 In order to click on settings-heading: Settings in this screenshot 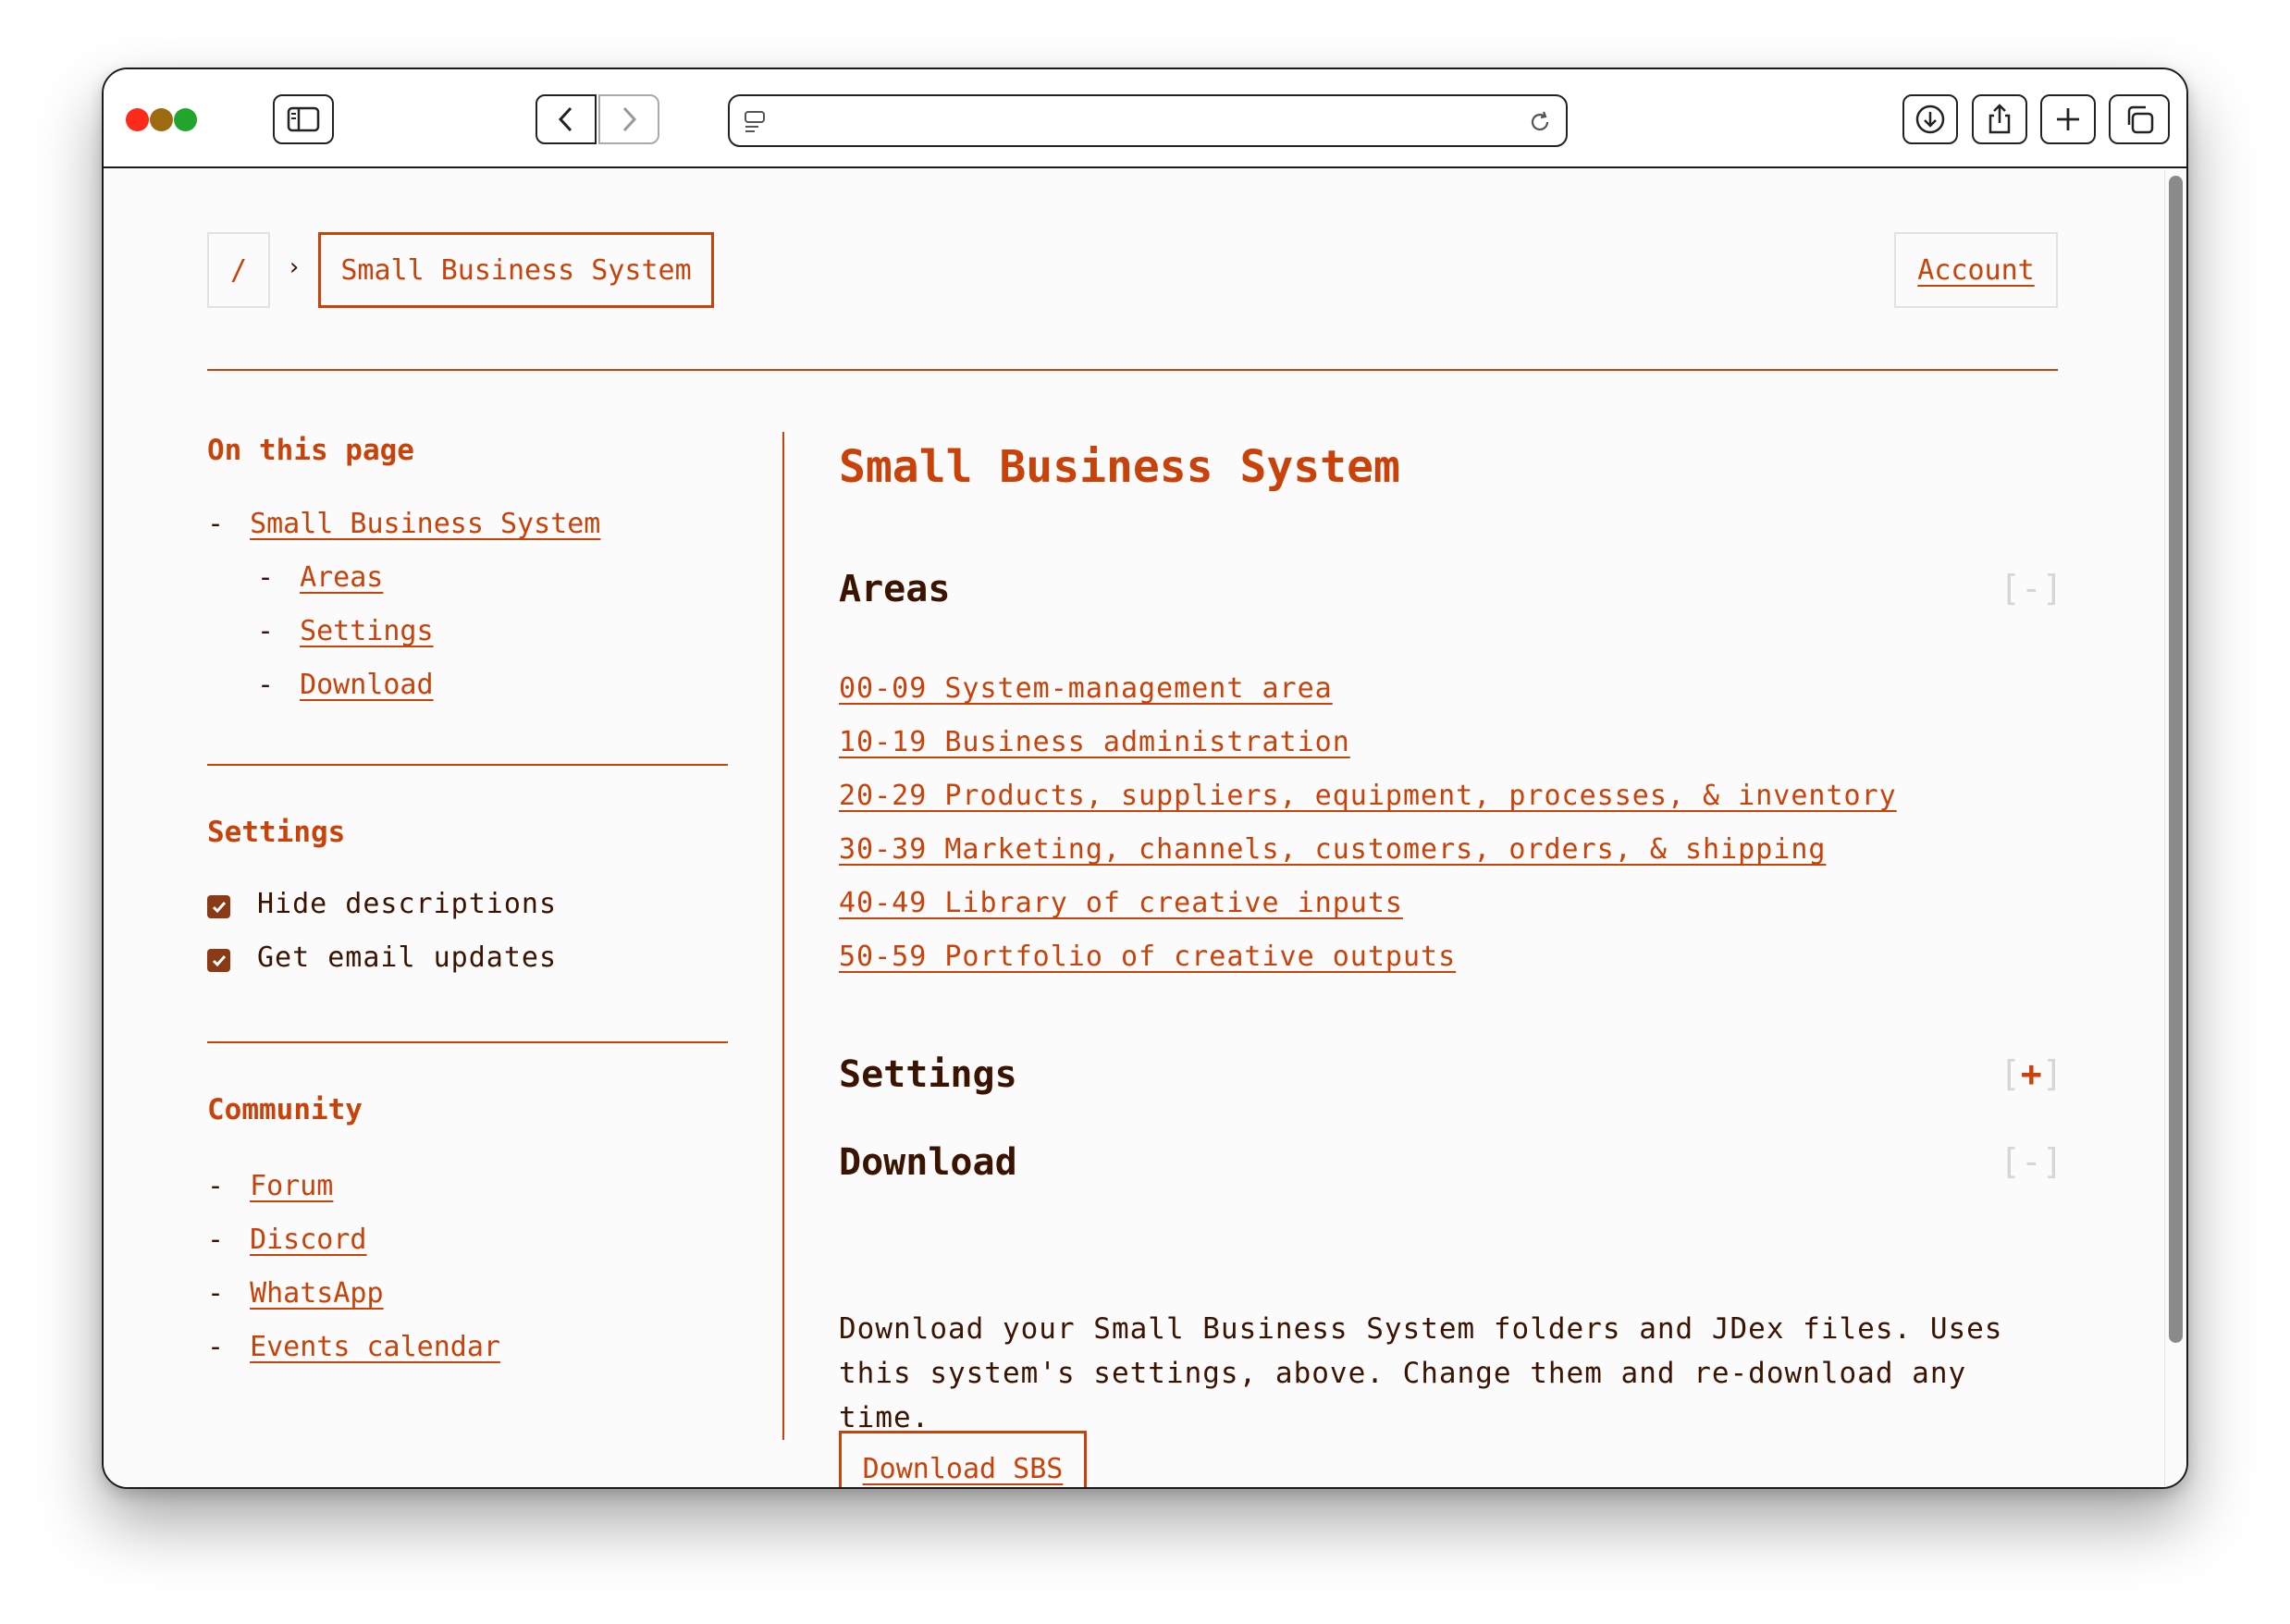, I will do `click(276, 832)`.